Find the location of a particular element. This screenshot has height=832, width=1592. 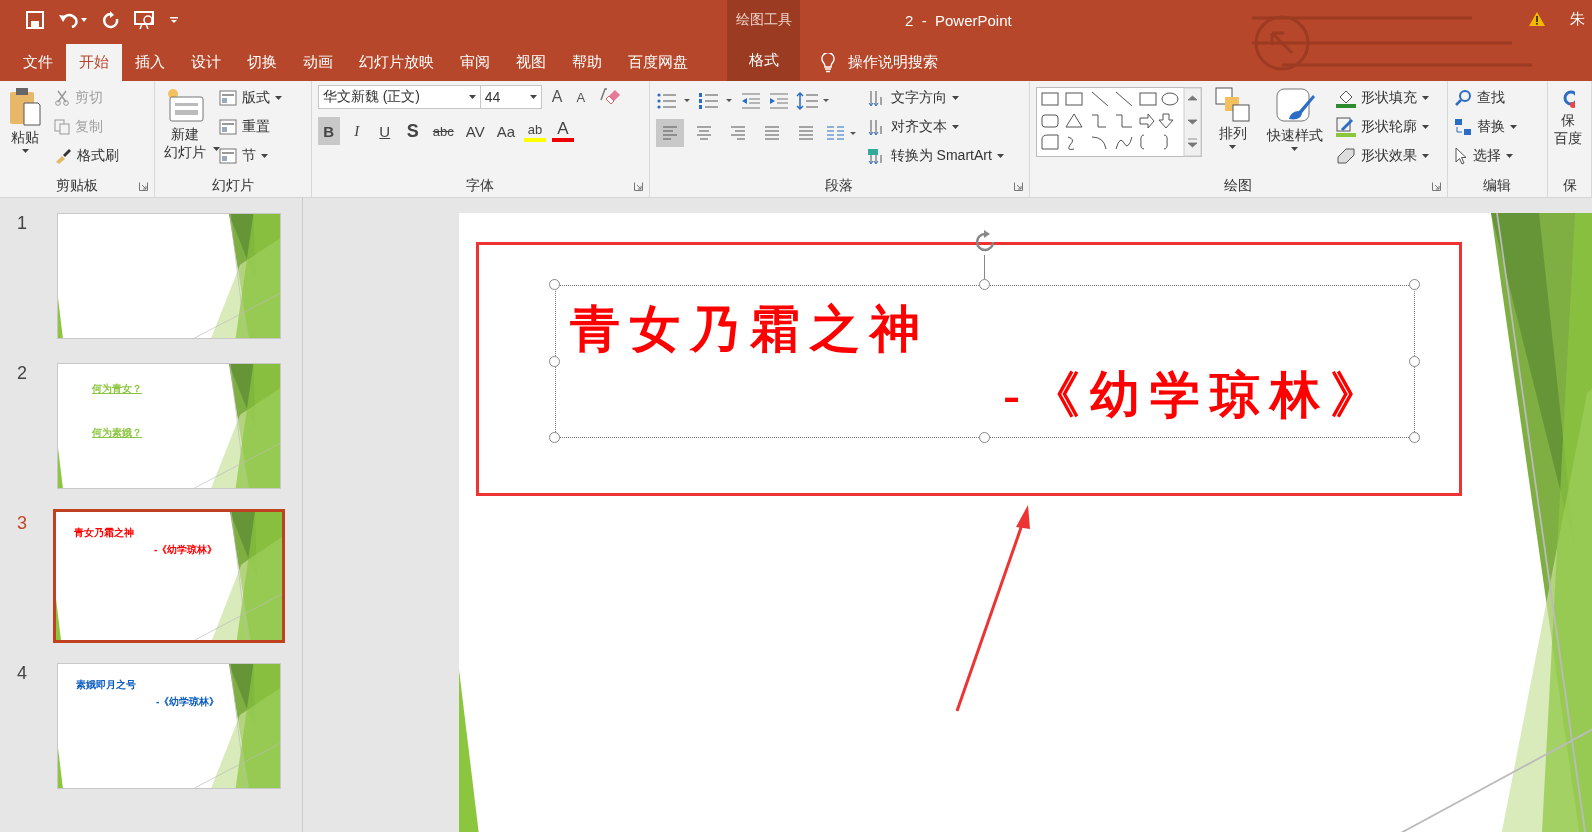

slide-number: 2 is located at coordinates (22, 374).